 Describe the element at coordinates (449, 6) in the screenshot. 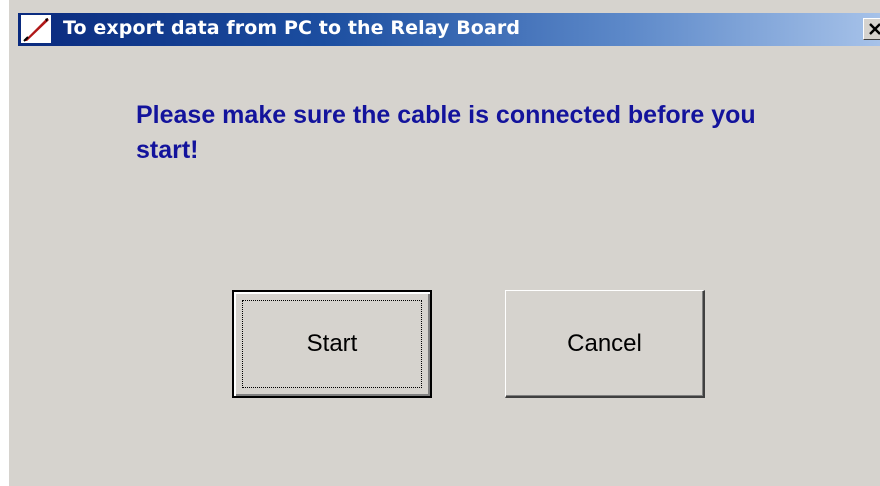

I see `window-top-edge` at that location.